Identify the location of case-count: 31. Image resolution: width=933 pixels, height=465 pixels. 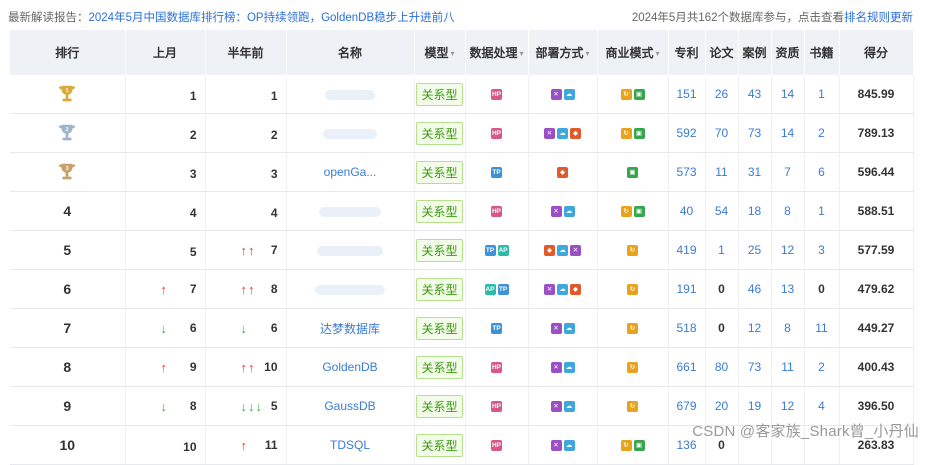
(754, 172).